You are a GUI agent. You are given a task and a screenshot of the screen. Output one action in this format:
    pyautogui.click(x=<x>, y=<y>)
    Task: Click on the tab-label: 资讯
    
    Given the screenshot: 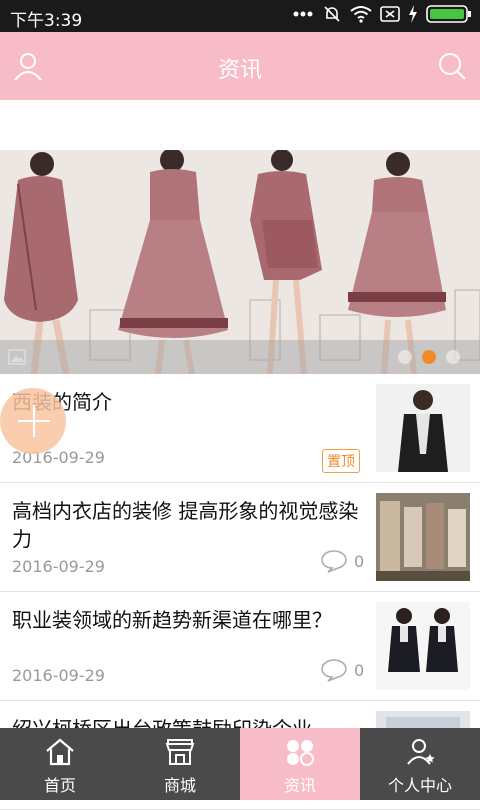 What is the action you would take?
    pyautogui.click(x=299, y=785)
    